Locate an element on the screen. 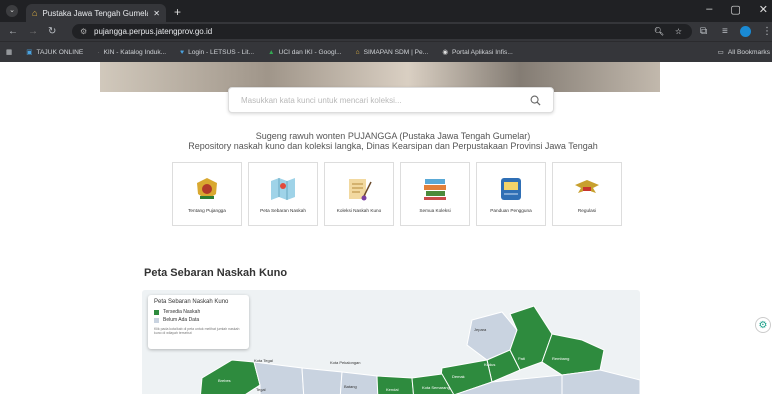 The image size is (772, 394). scroll-icon is located at coordinates (360, 189).